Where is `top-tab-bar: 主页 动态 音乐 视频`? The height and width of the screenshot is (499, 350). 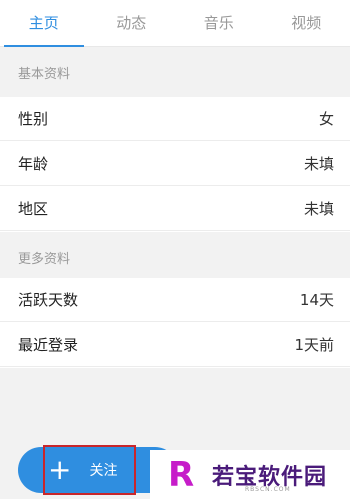 top-tab-bar: 主页 动态 音乐 视频 is located at coordinates (175, 23).